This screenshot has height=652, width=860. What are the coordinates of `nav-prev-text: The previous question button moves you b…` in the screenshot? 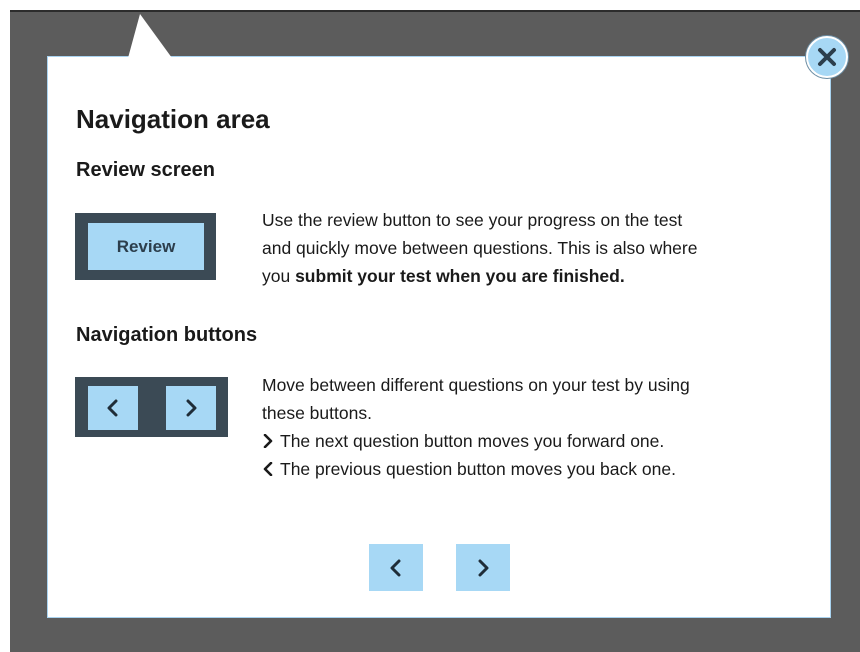 It's located at (478, 469).